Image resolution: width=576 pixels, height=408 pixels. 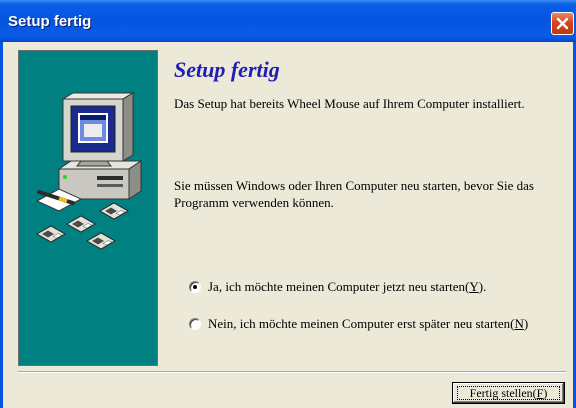 I want to click on window-title: Setup fertig, so click(x=50, y=21).